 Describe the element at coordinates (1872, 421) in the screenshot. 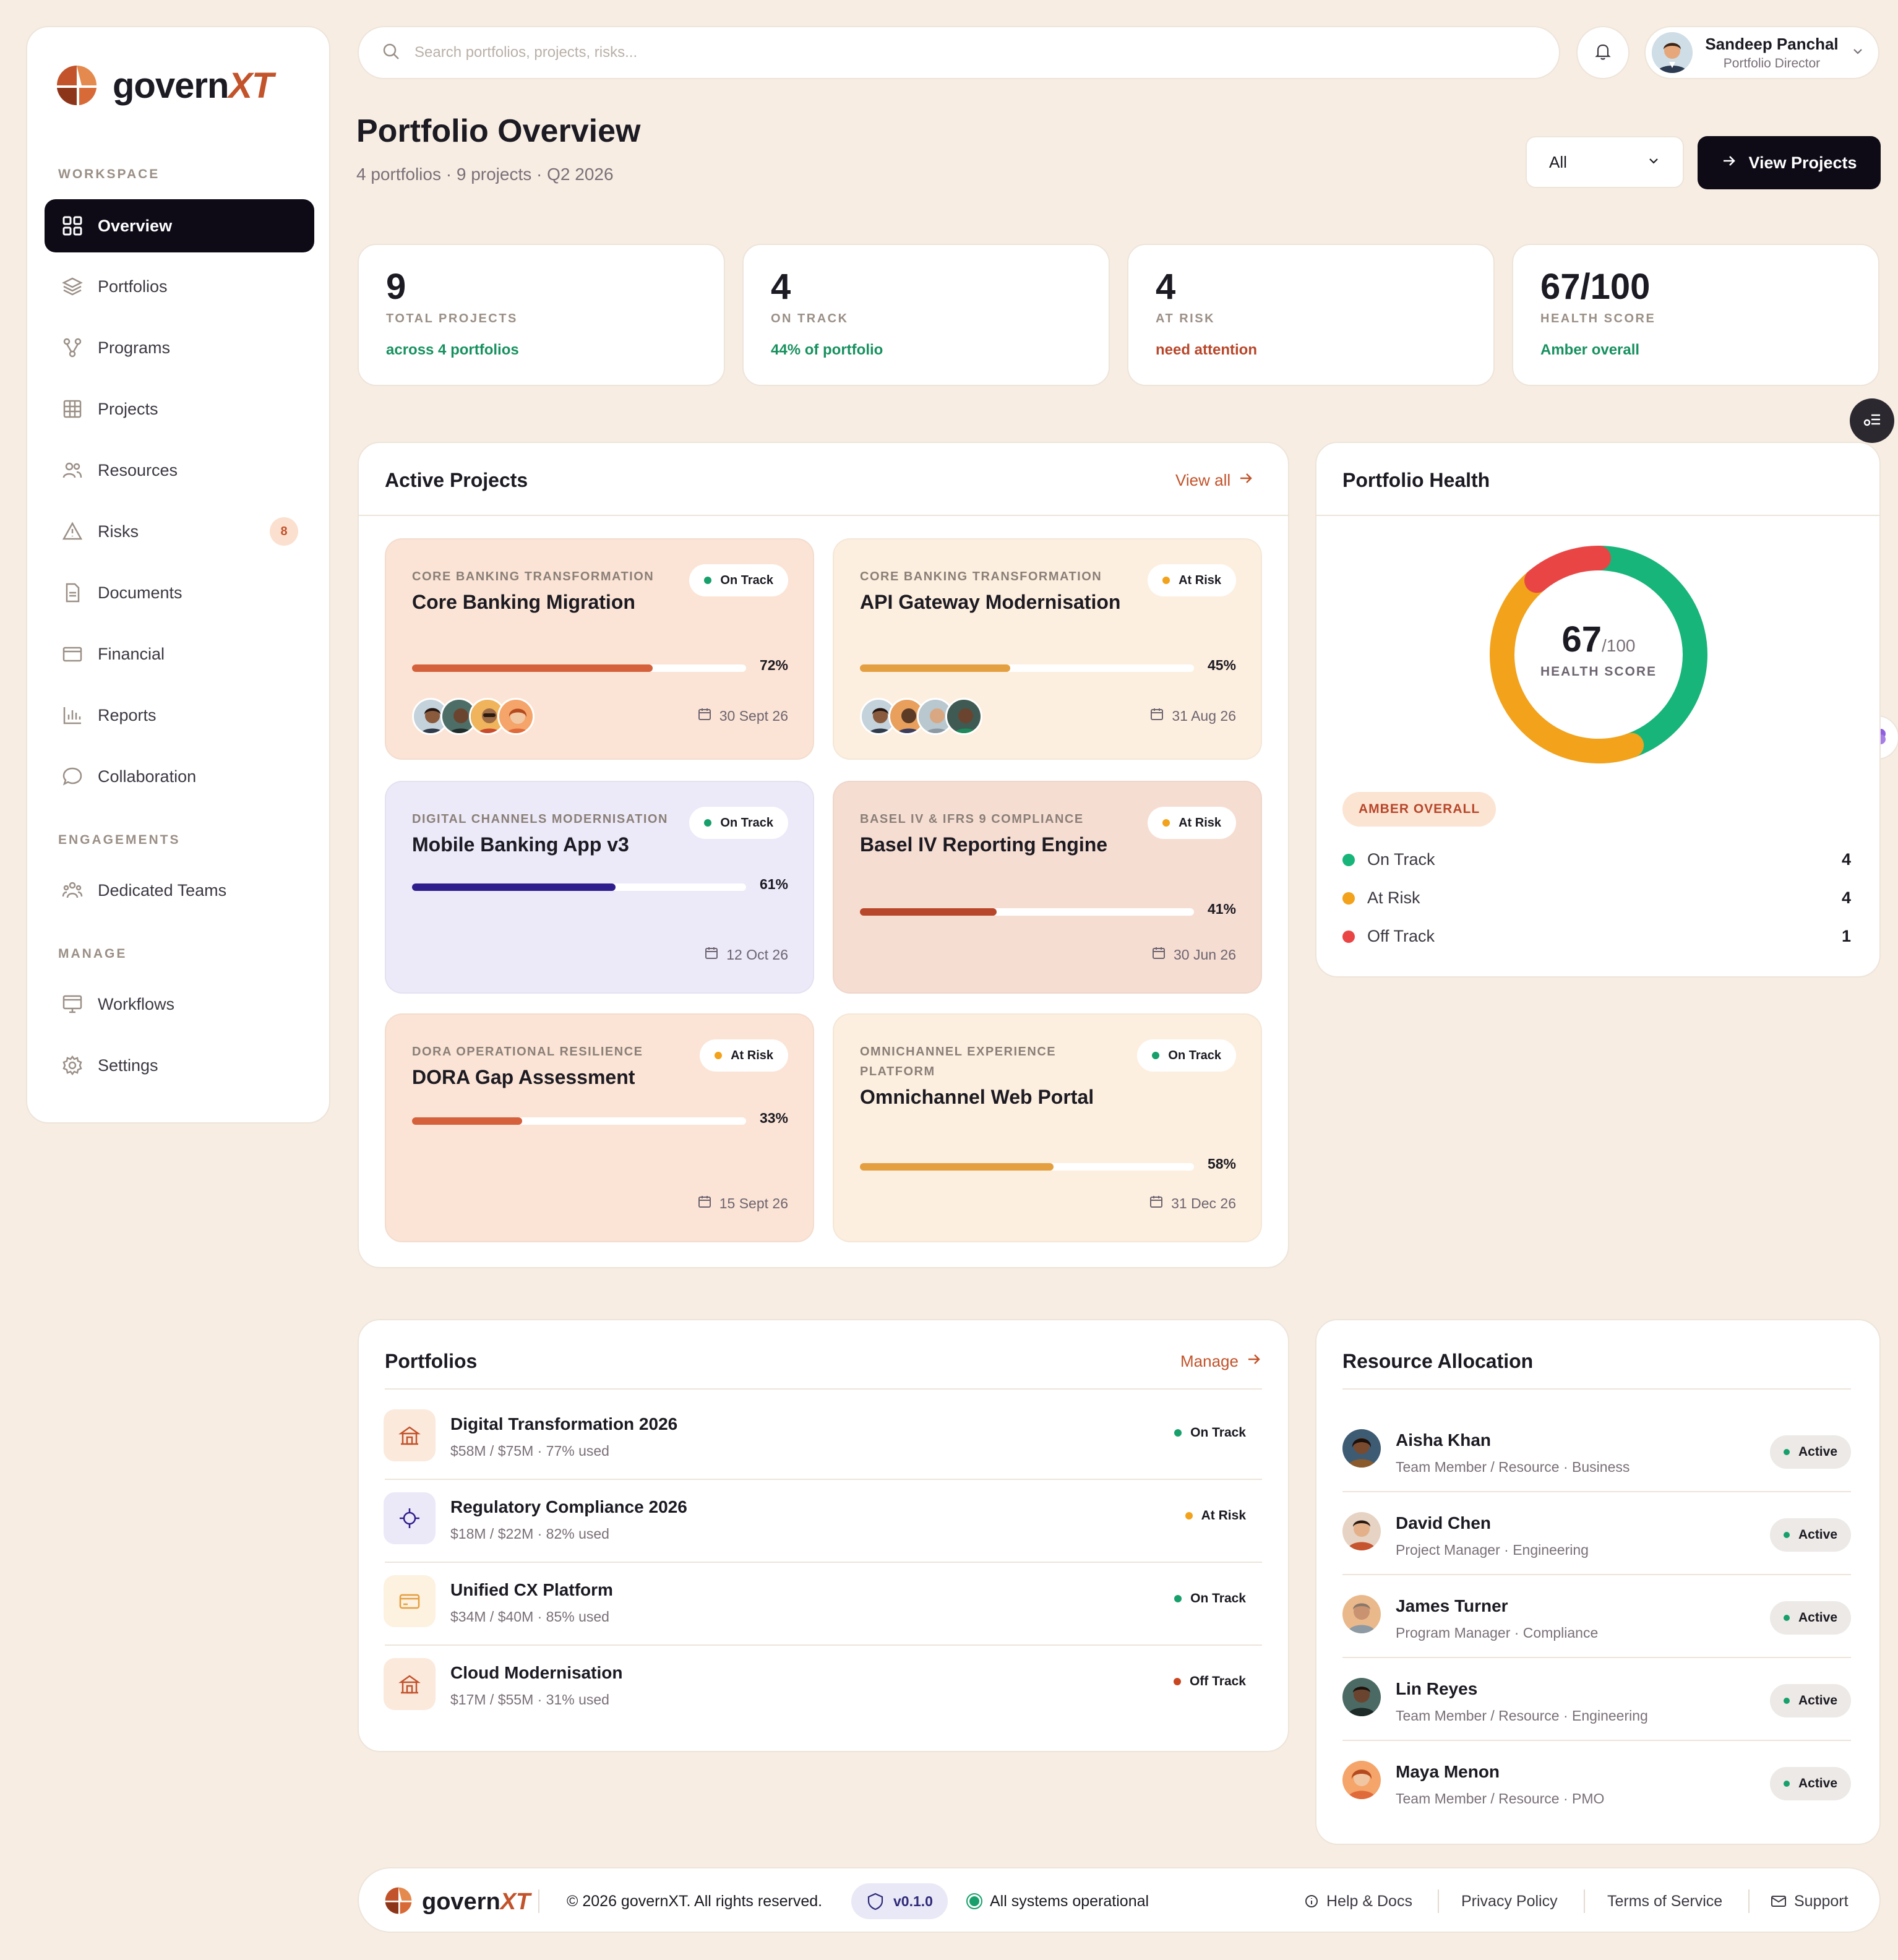

I see `quick-actions-button` at that location.